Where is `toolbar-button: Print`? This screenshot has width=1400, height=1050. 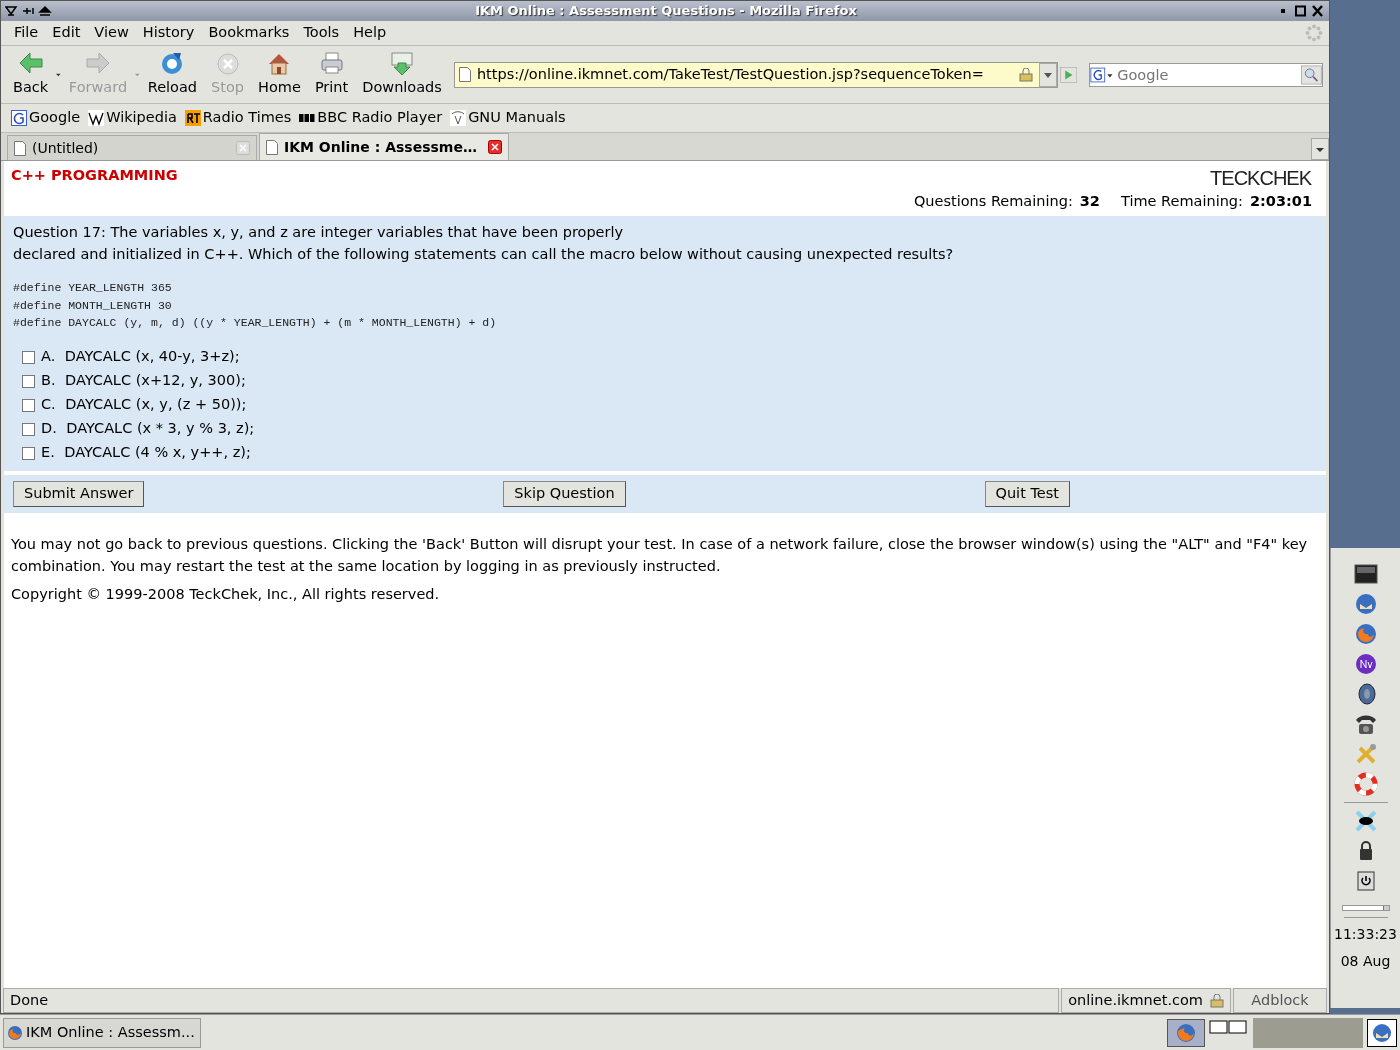 toolbar-button: Print is located at coordinates (331, 74).